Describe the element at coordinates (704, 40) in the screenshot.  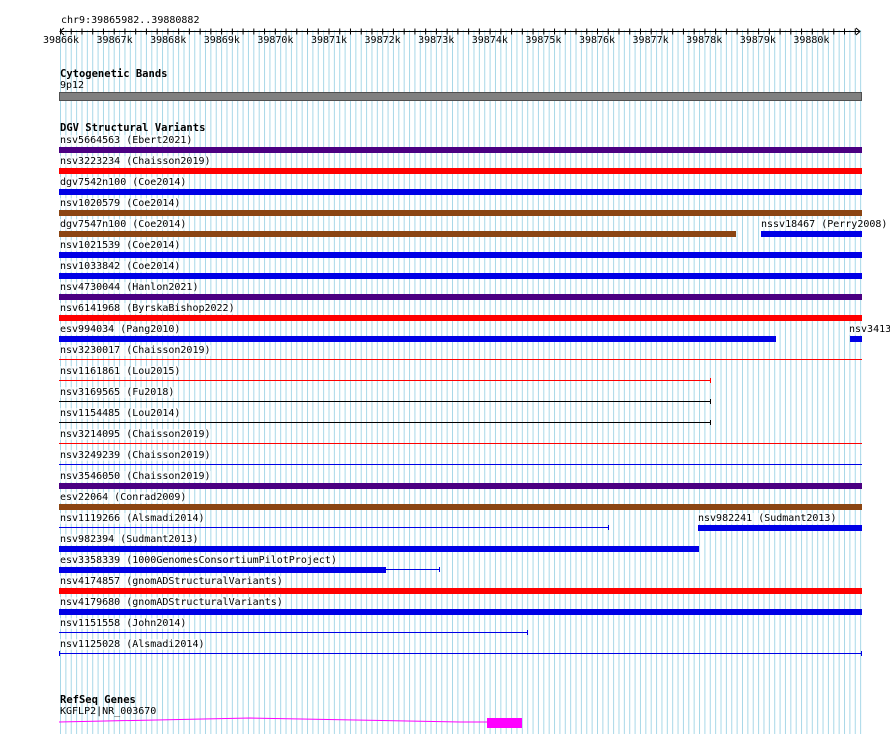
I see `ruler-tick-label: 39878k` at that location.